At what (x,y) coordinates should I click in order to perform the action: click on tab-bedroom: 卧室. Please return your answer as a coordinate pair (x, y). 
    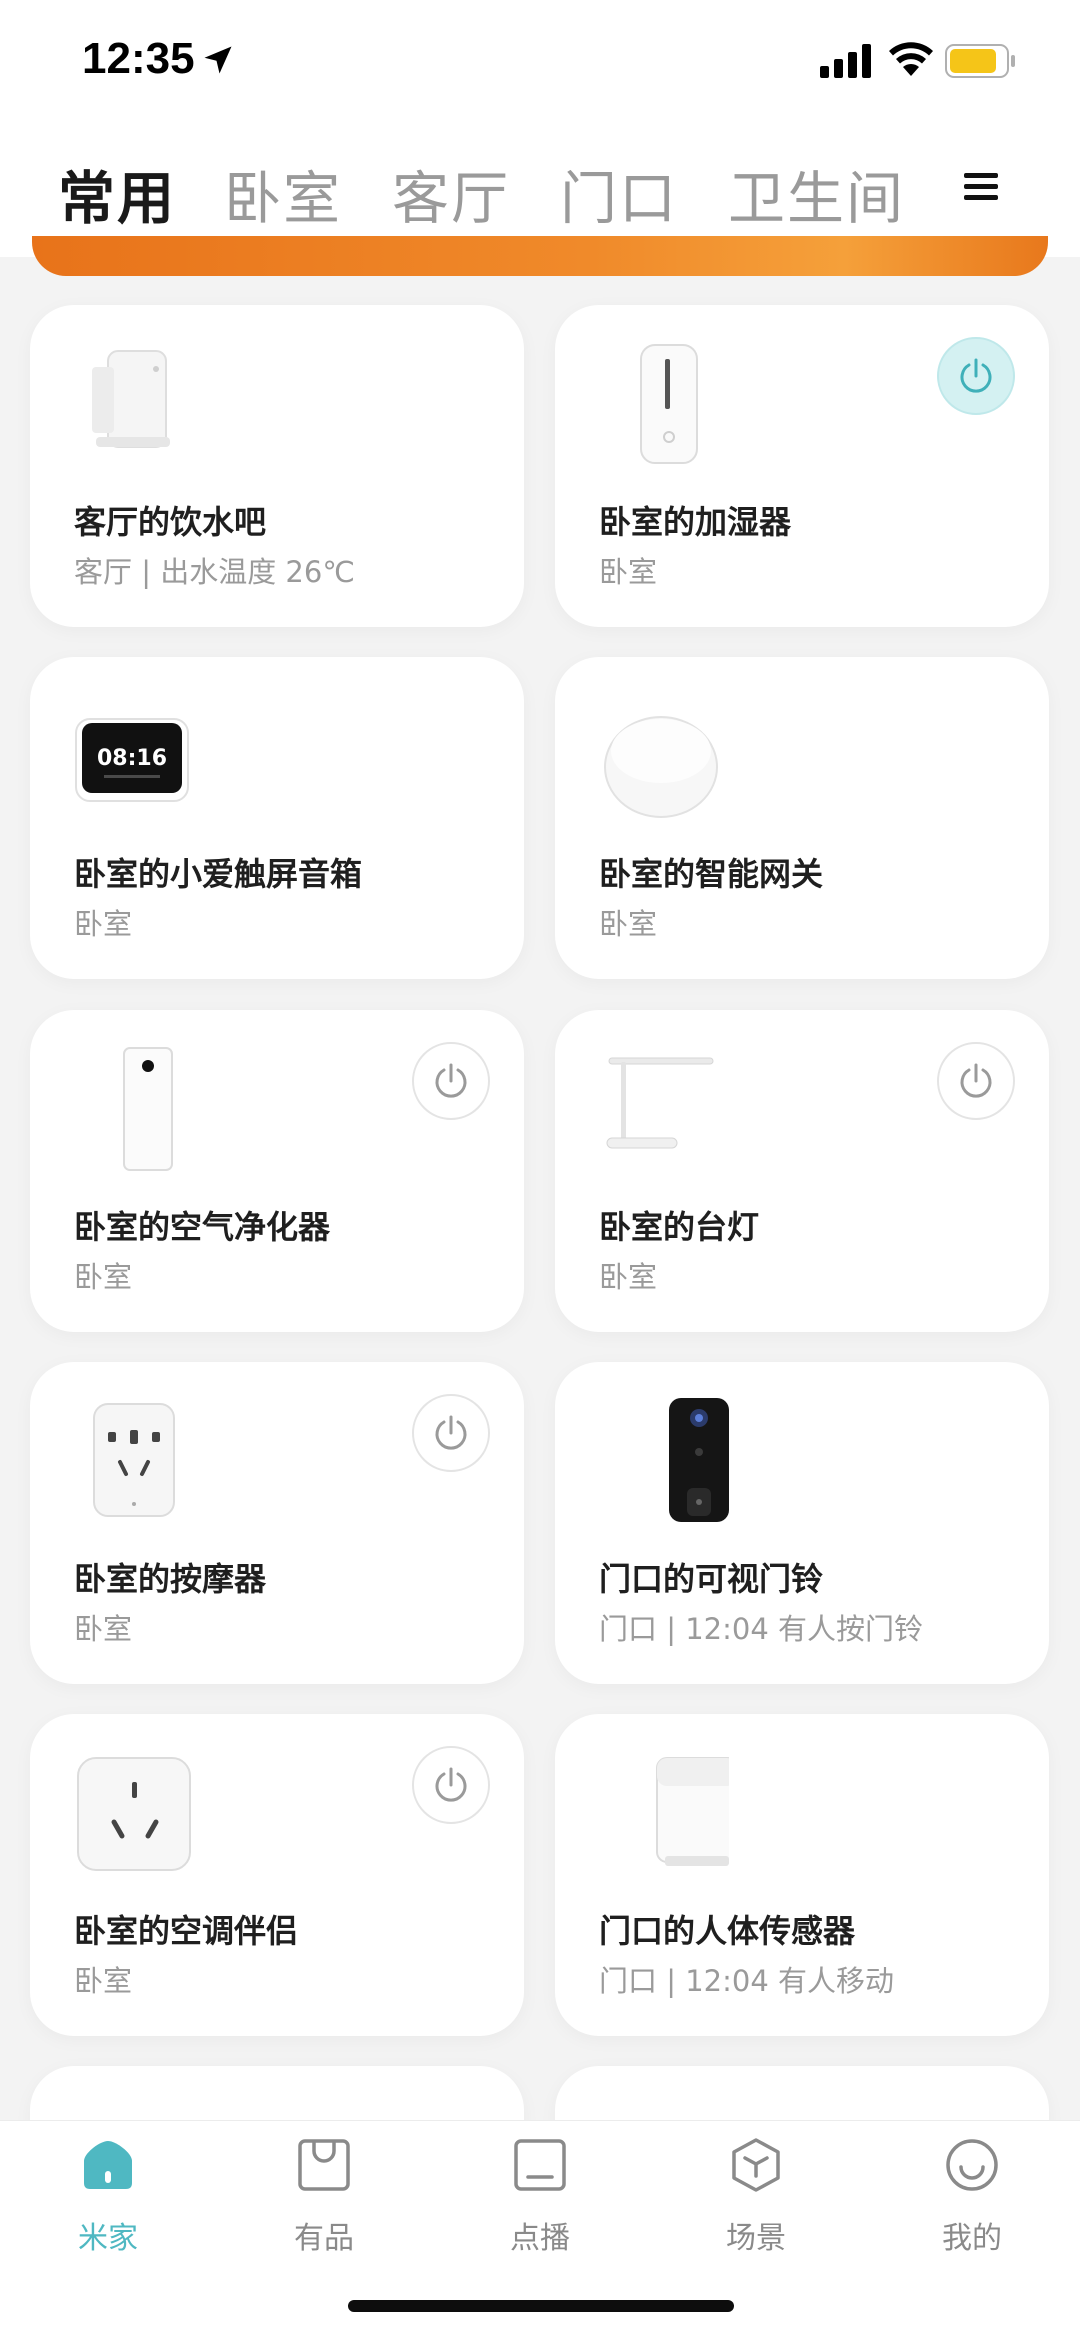
    Looking at the image, I should click on (283, 194).